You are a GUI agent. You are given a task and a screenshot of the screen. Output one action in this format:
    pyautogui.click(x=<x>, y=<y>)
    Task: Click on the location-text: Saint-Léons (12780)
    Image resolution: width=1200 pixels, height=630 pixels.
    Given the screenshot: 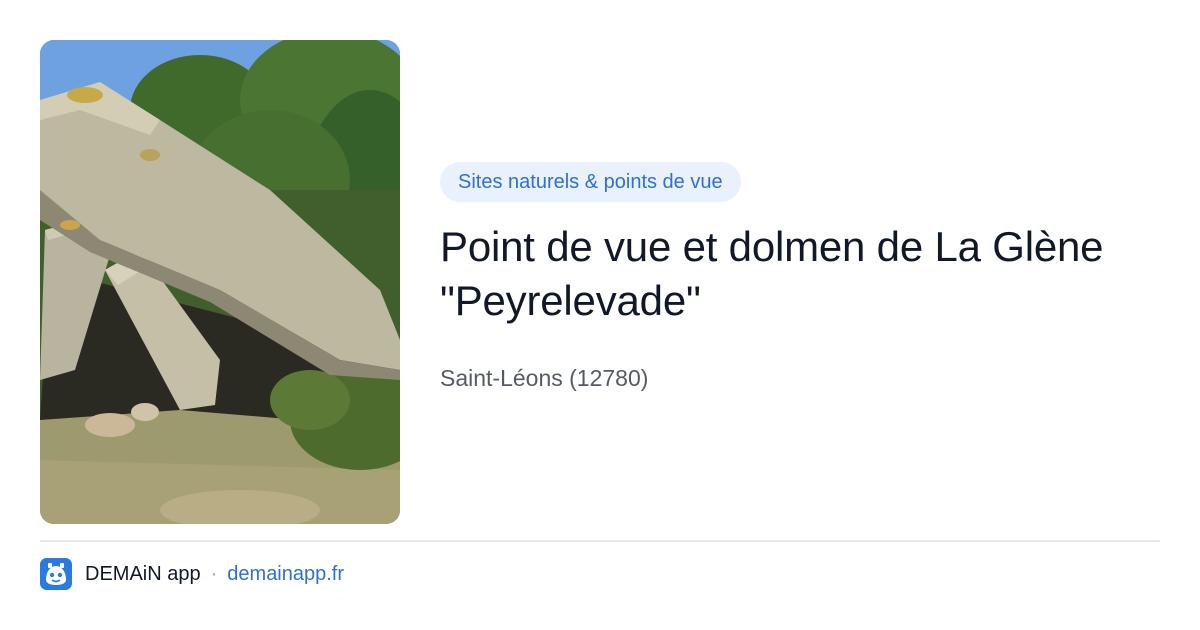 What is the action you would take?
    pyautogui.click(x=544, y=378)
    